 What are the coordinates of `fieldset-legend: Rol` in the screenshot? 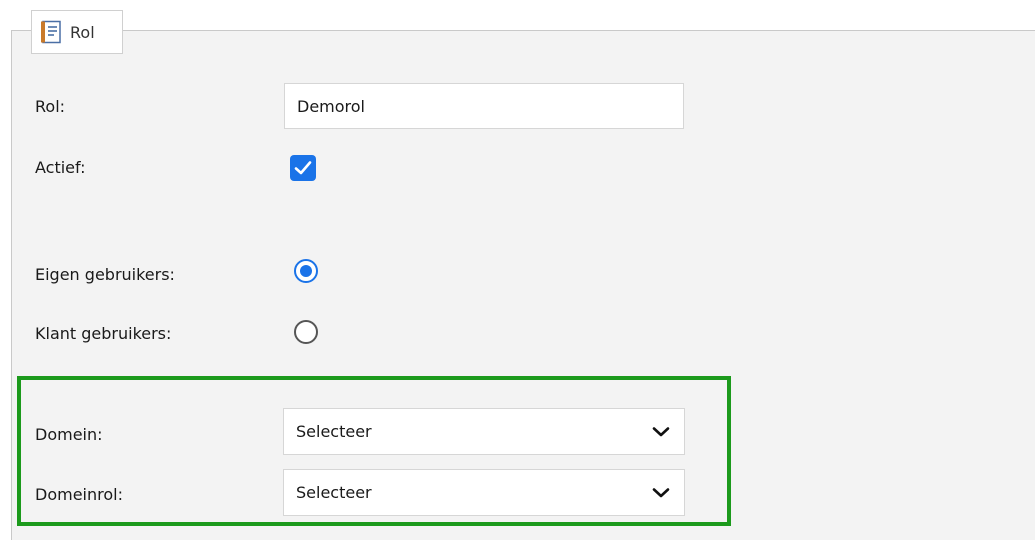 It's located at (77, 32).